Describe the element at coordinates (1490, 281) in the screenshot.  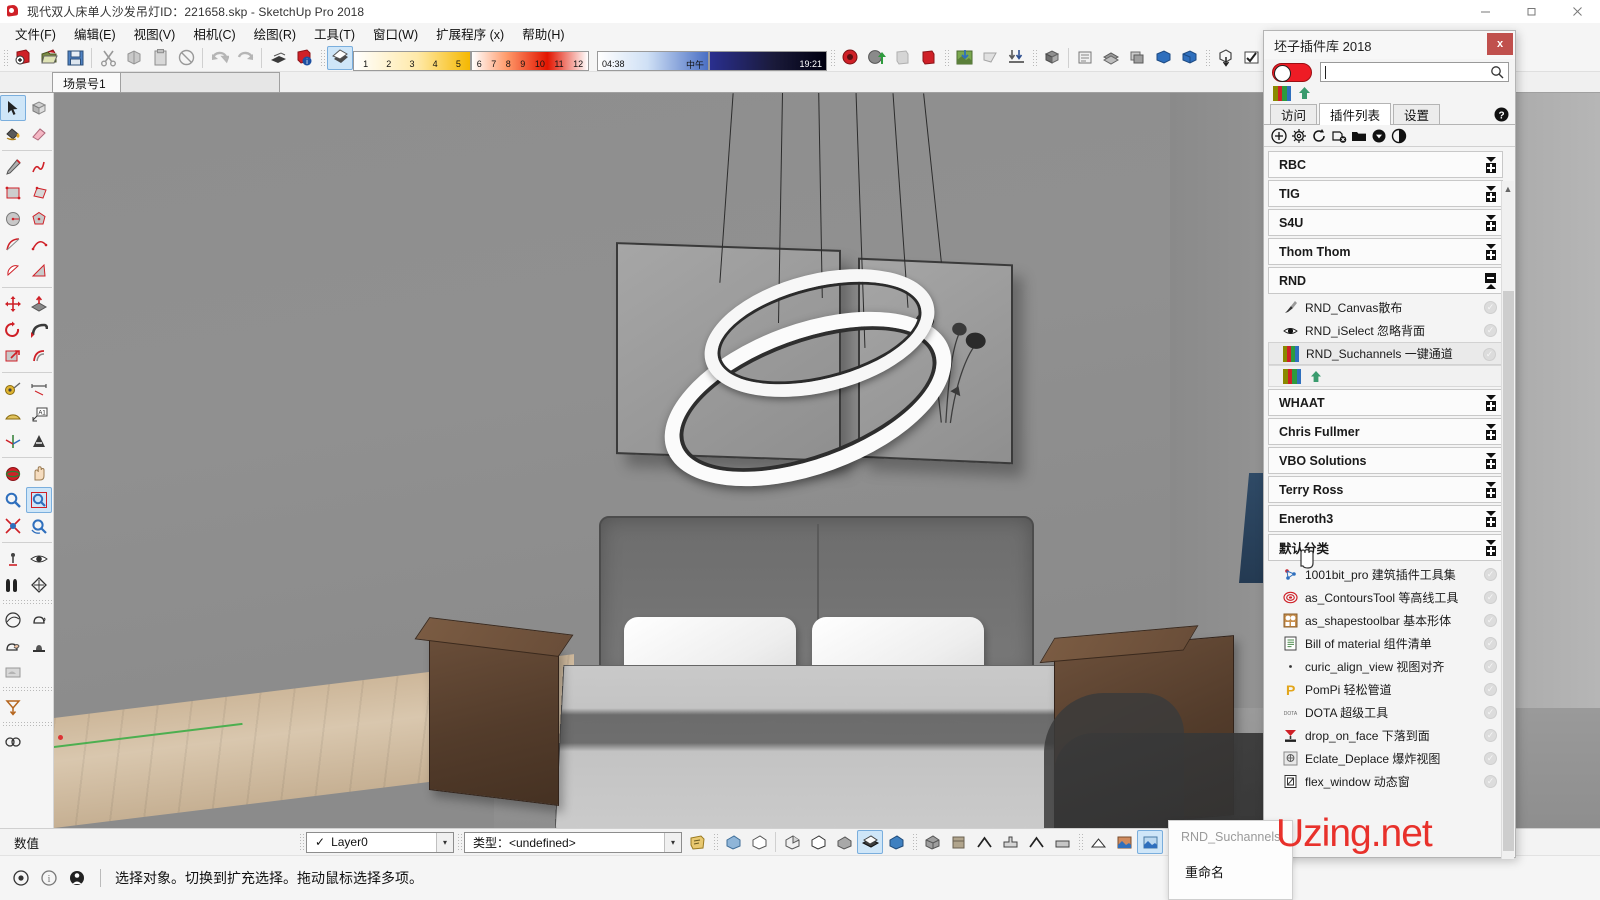
I see `category-collapse-button` at that location.